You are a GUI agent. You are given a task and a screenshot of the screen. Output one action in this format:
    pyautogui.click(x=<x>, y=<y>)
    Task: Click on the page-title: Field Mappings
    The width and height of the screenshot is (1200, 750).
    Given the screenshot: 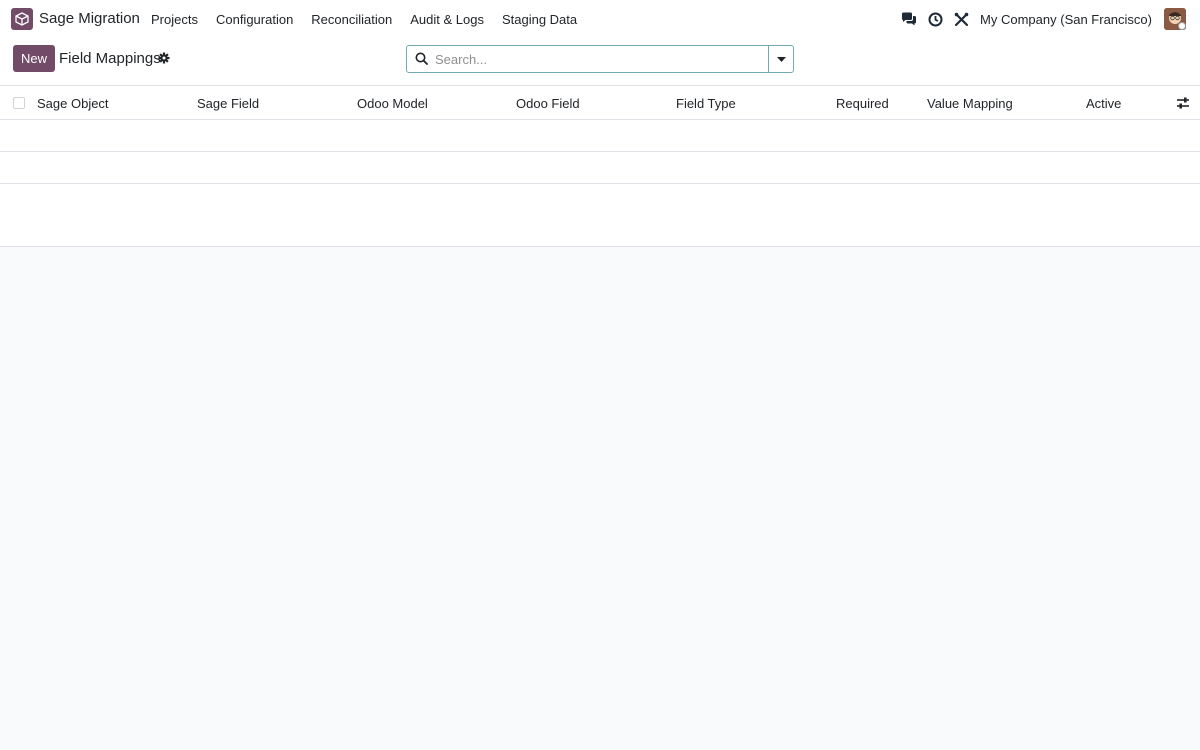 What is the action you would take?
    pyautogui.click(x=110, y=58)
    